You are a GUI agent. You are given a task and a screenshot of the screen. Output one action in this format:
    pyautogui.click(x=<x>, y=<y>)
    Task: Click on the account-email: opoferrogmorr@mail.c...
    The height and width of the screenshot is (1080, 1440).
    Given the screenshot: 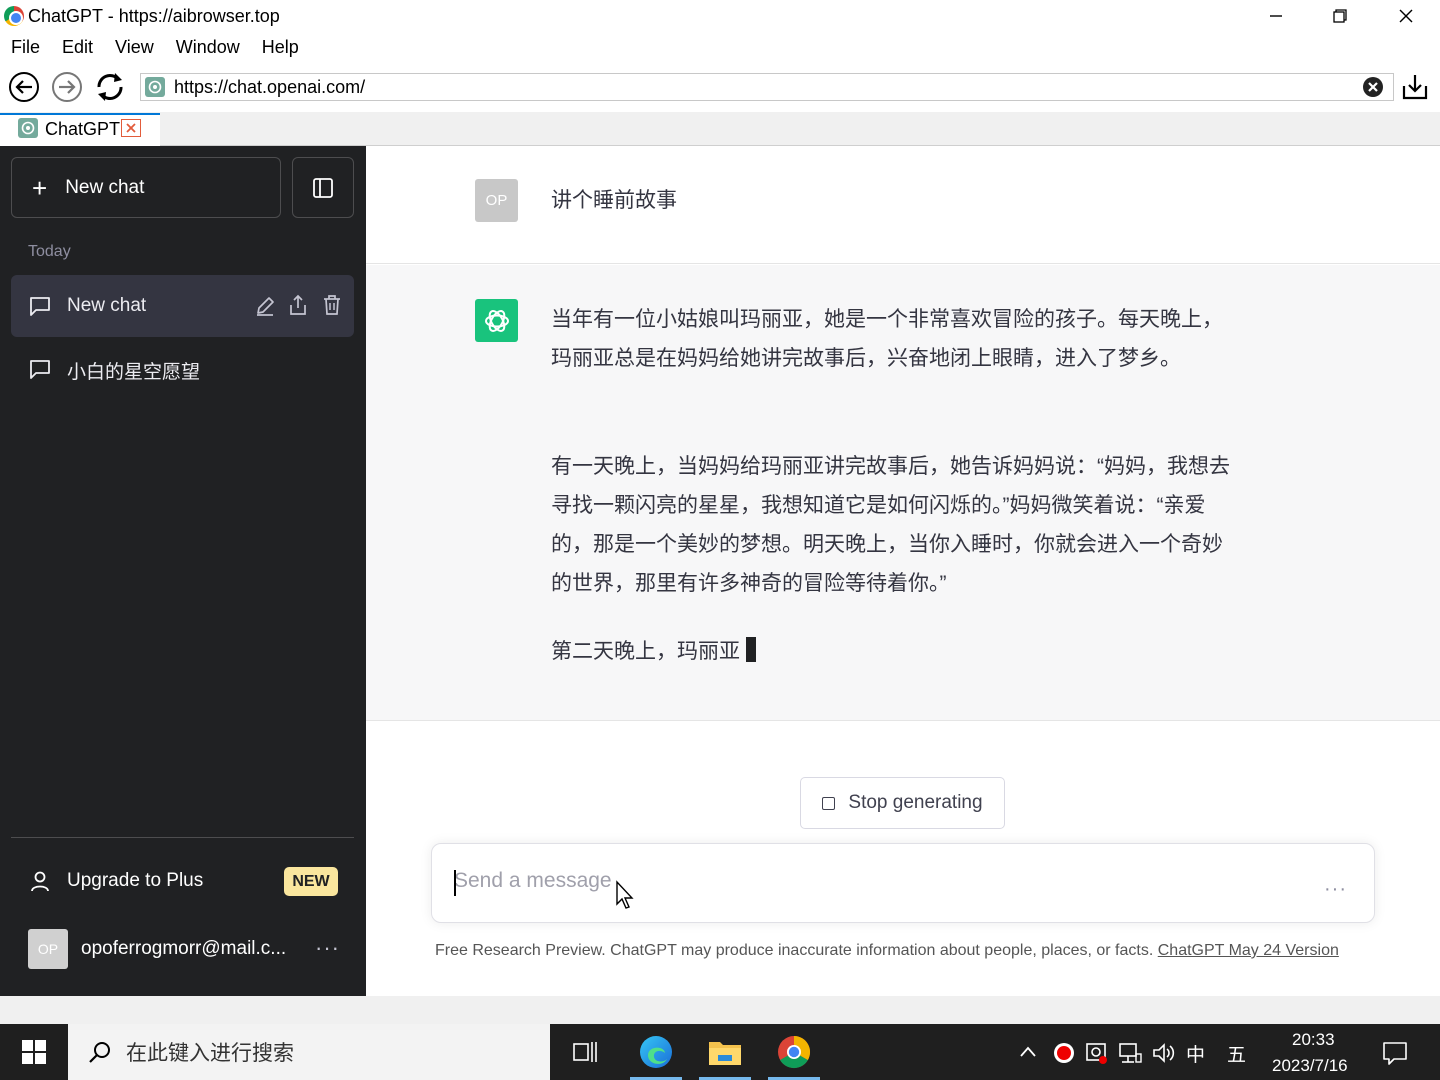 What is the action you would take?
    pyautogui.click(x=191, y=949)
    